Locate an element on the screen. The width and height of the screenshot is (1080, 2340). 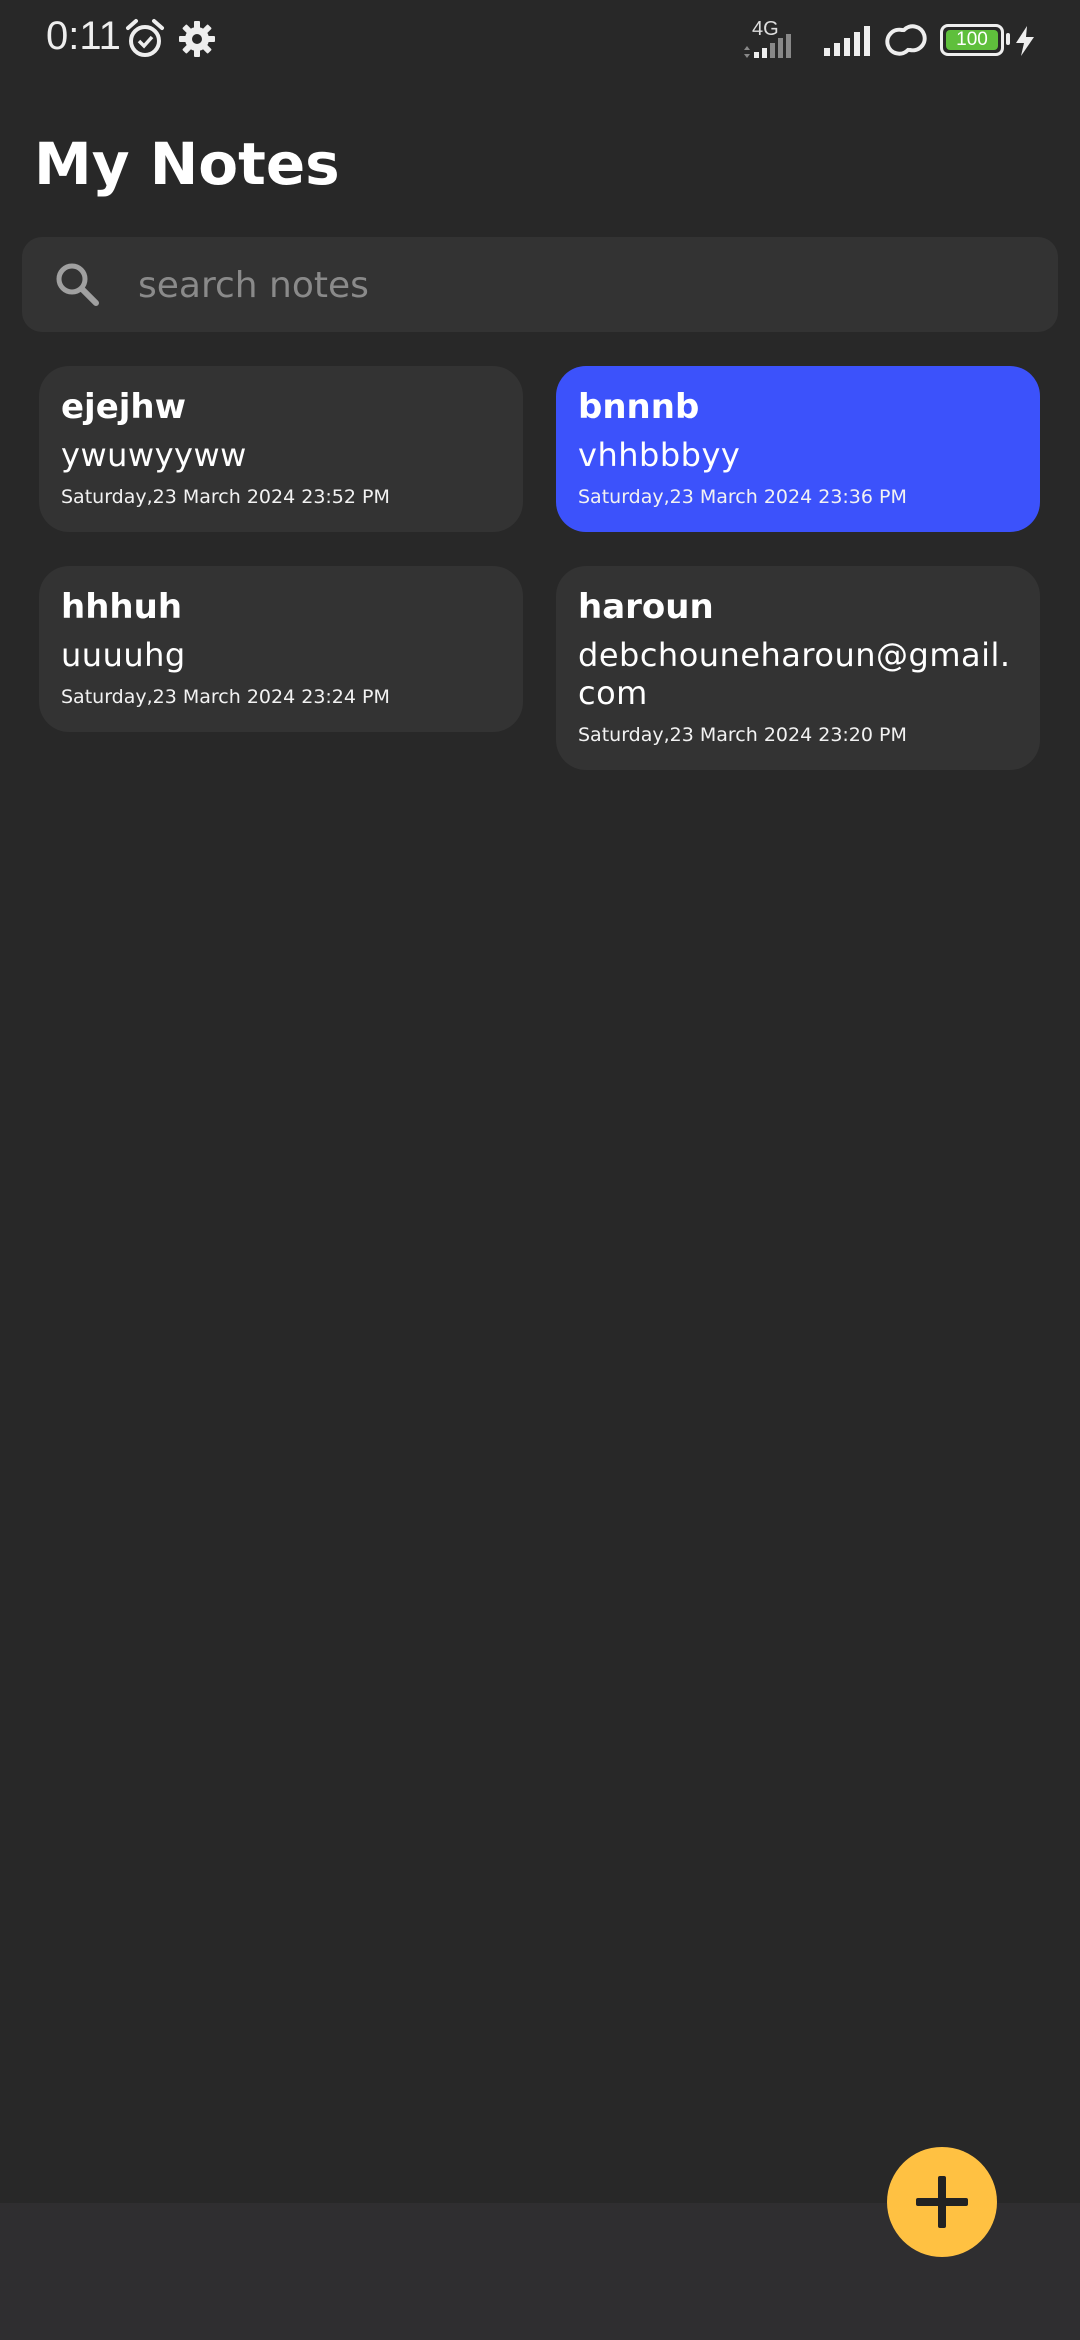
note-title: hhhuh is located at coordinates (122, 607).